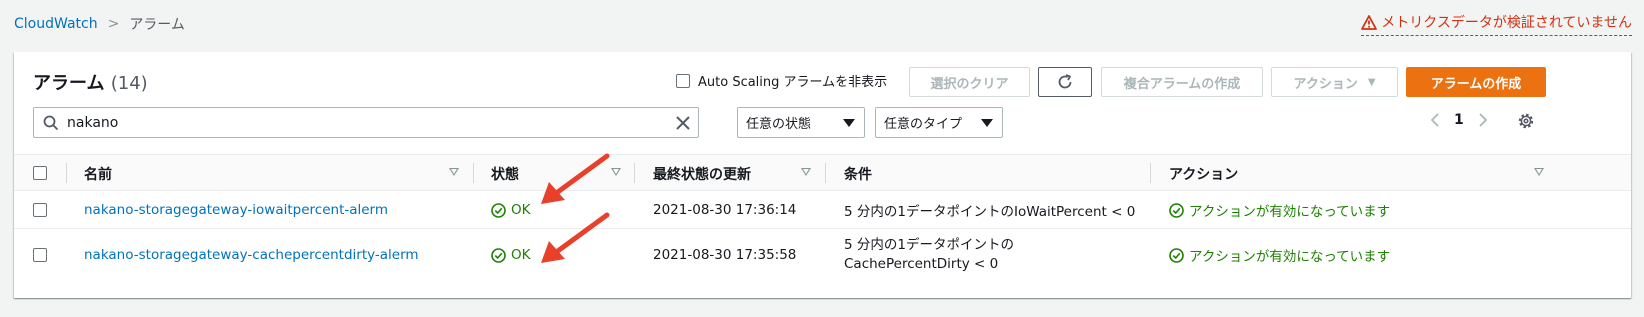 The width and height of the screenshot is (1644, 317). Describe the element at coordinates (157, 25) in the screenshot. I see `breadcrumb-current: アラーム` at that location.